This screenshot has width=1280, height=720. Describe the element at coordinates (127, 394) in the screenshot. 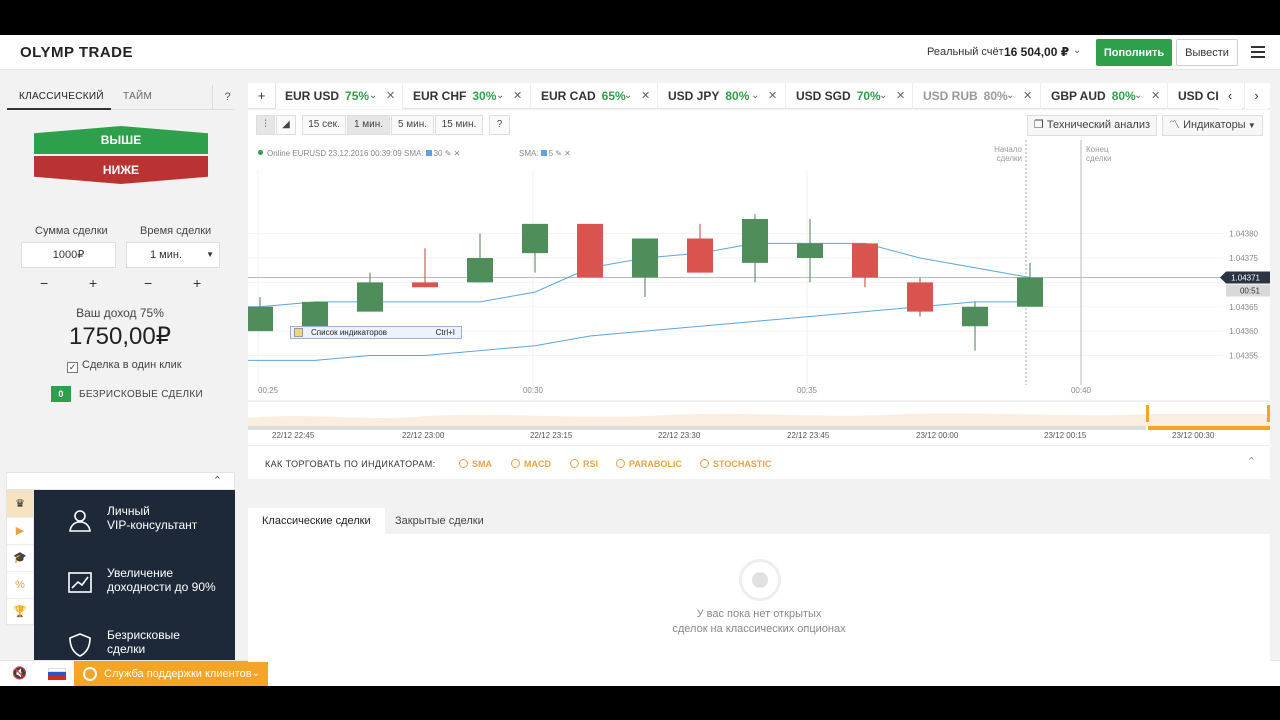

I see `risk-free-deals: 0 БЕЗРИСКОВЫЕ СДЕЛКИ` at that location.